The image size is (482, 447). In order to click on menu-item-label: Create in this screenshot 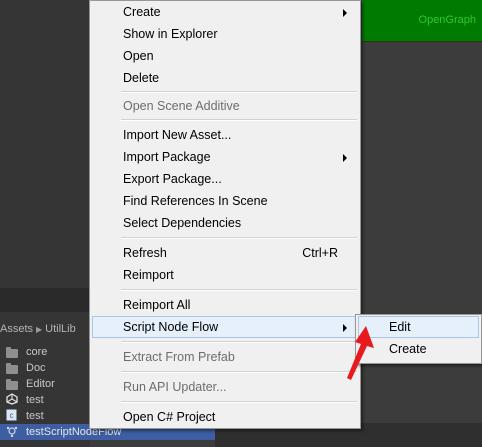, I will do `click(142, 12)`.